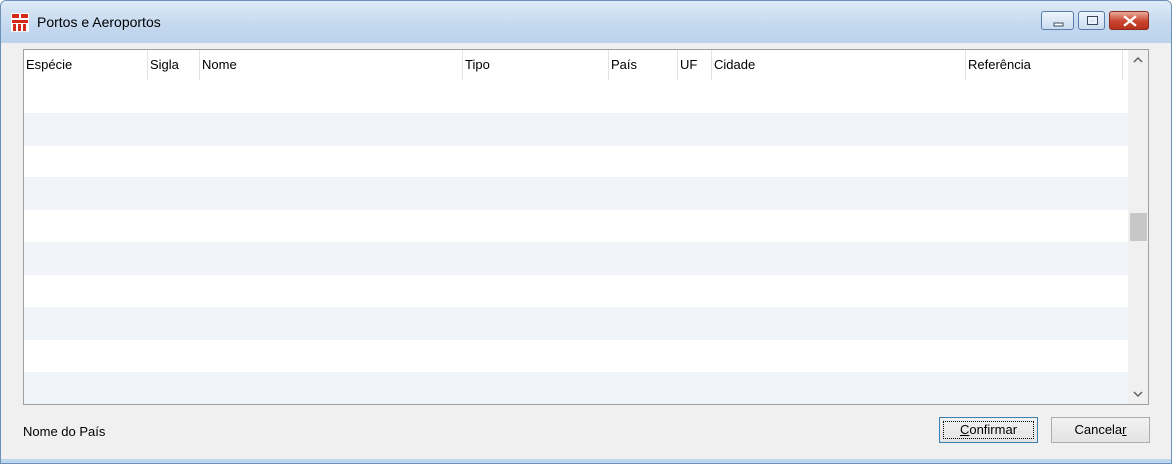 This screenshot has height=464, width=1172. Describe the element at coordinates (64, 431) in the screenshot. I see `status-label: Nome do País` at that location.